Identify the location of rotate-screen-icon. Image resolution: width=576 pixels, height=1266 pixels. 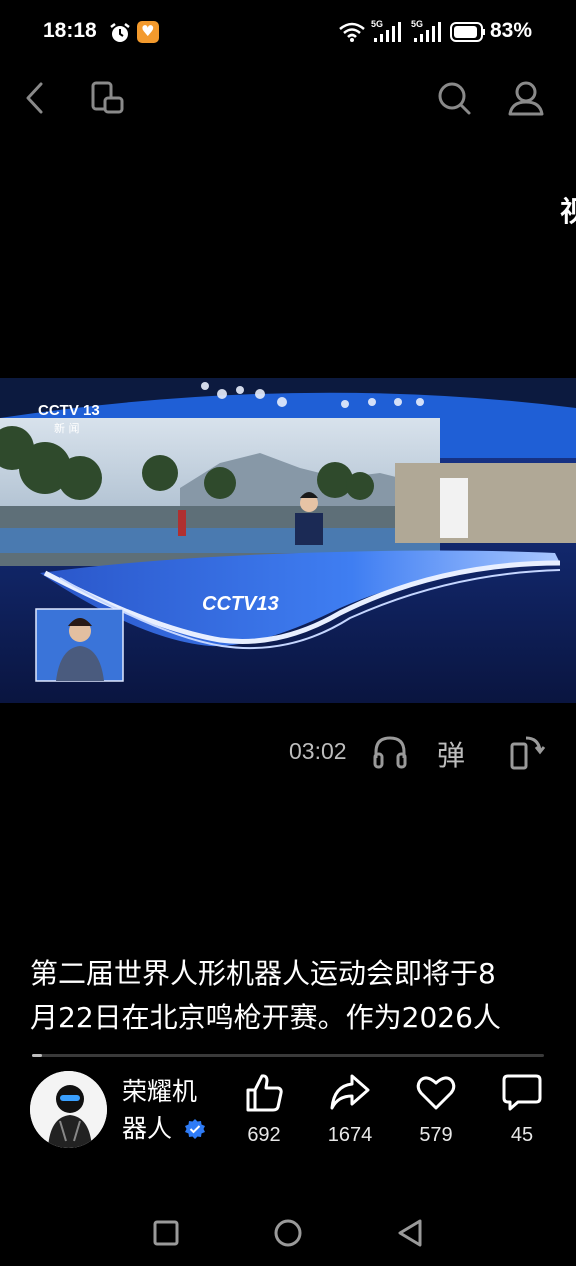
(528, 752).